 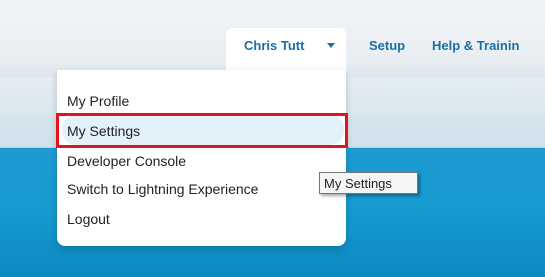 What do you see at coordinates (475, 46) in the screenshot?
I see `help-training-link: Help & Trainin` at bounding box center [475, 46].